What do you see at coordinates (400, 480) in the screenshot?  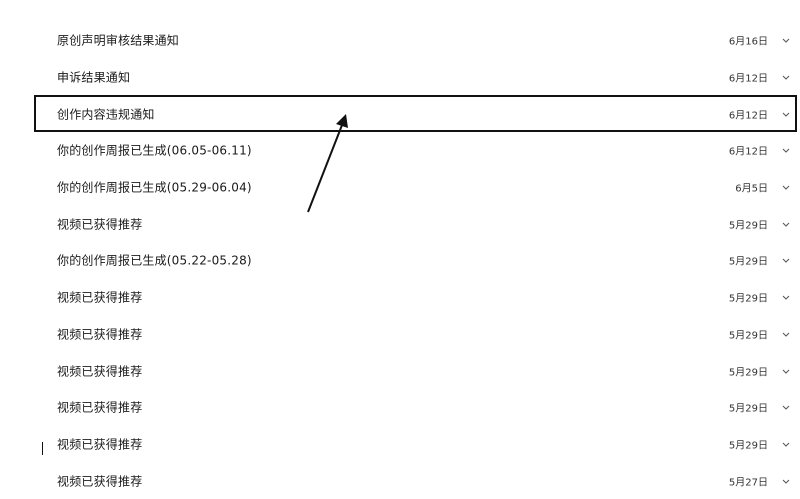 I see `notification-row: 视频已获得推荐 5月27日` at bounding box center [400, 480].